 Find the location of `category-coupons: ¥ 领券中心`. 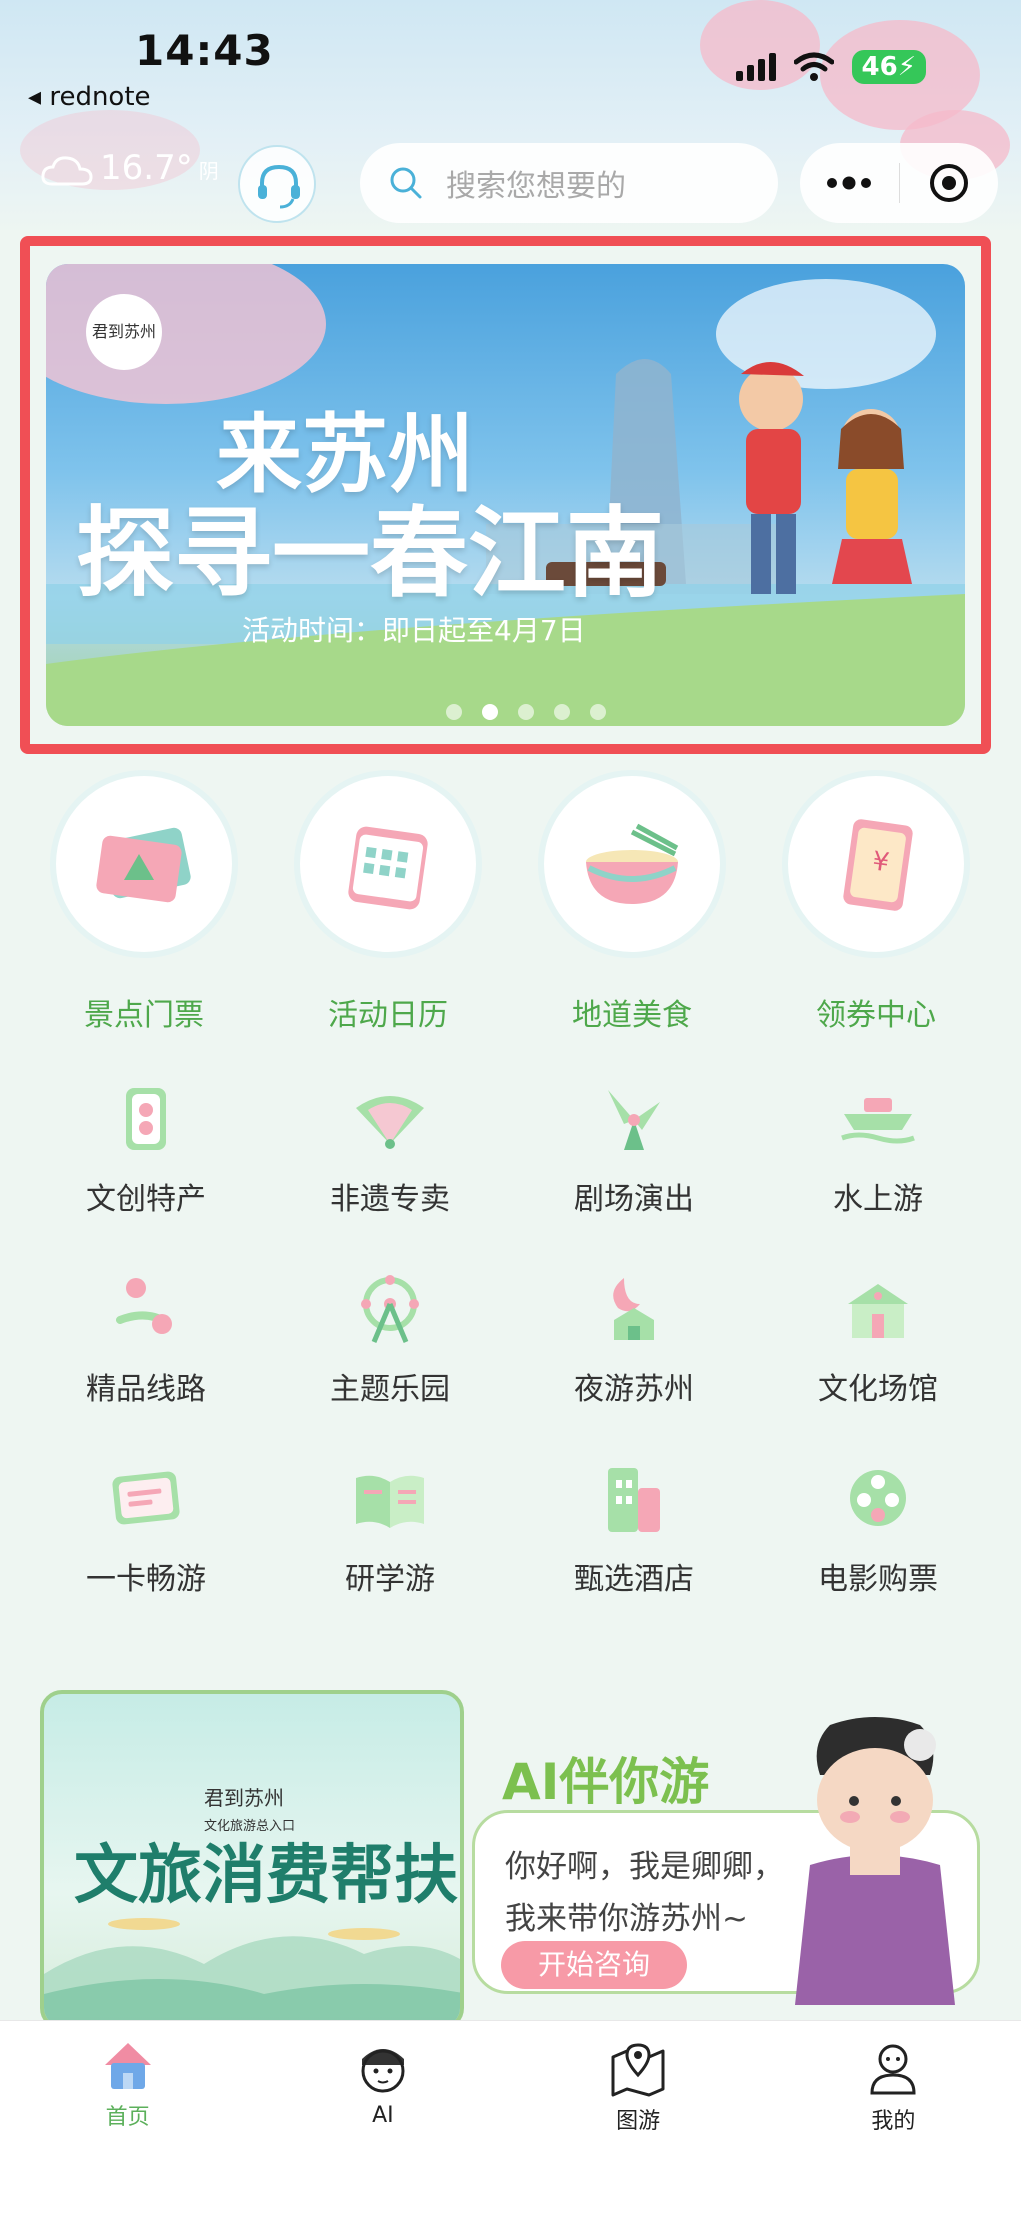

category-coupons: ¥ 领券中心 is located at coordinates (876, 905).